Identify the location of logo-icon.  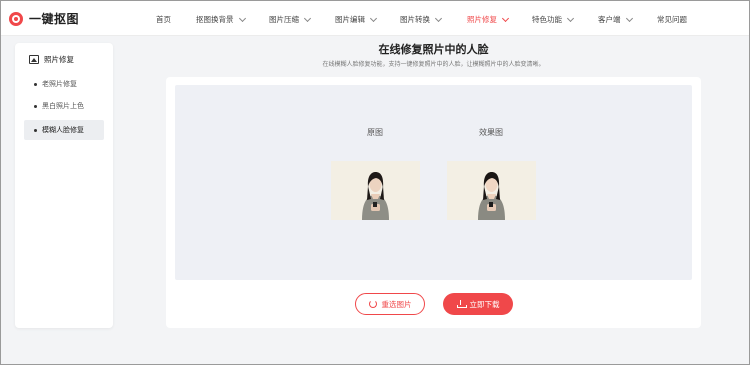
(16, 18).